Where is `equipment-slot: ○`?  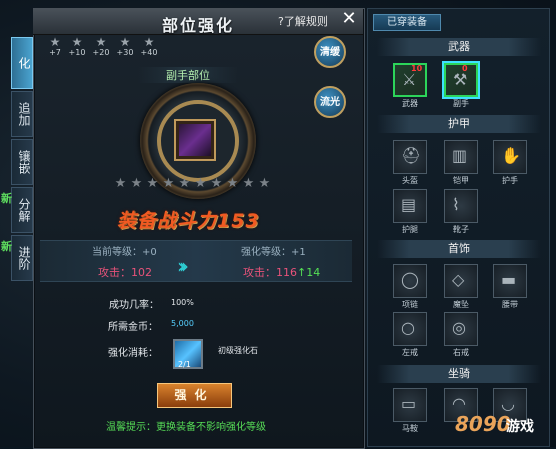 equipment-slot: ○ is located at coordinates (410, 329).